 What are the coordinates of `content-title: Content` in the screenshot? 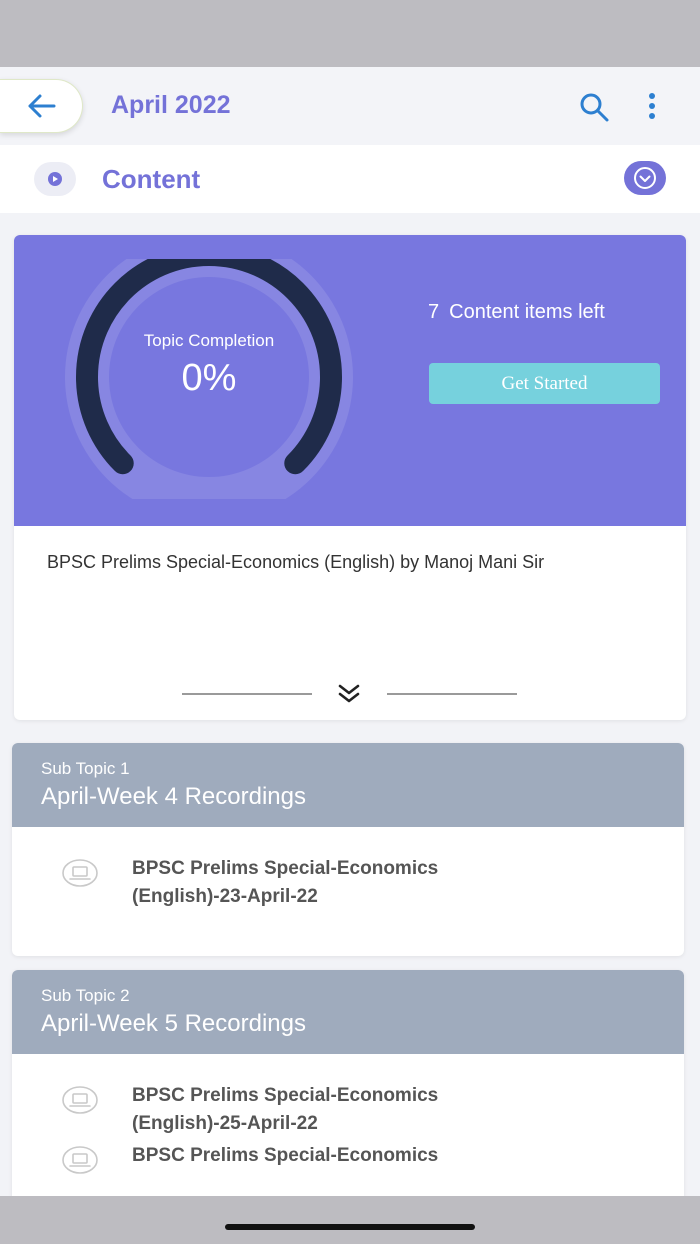 It's located at (151, 179).